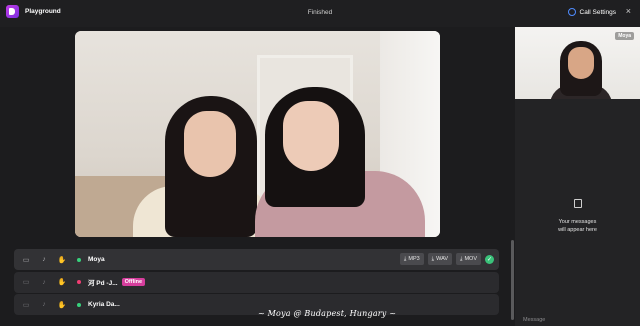 Image resolution: width=640 pixels, height=326 pixels. I want to click on empty-line-1: Your messages, so click(577, 222).